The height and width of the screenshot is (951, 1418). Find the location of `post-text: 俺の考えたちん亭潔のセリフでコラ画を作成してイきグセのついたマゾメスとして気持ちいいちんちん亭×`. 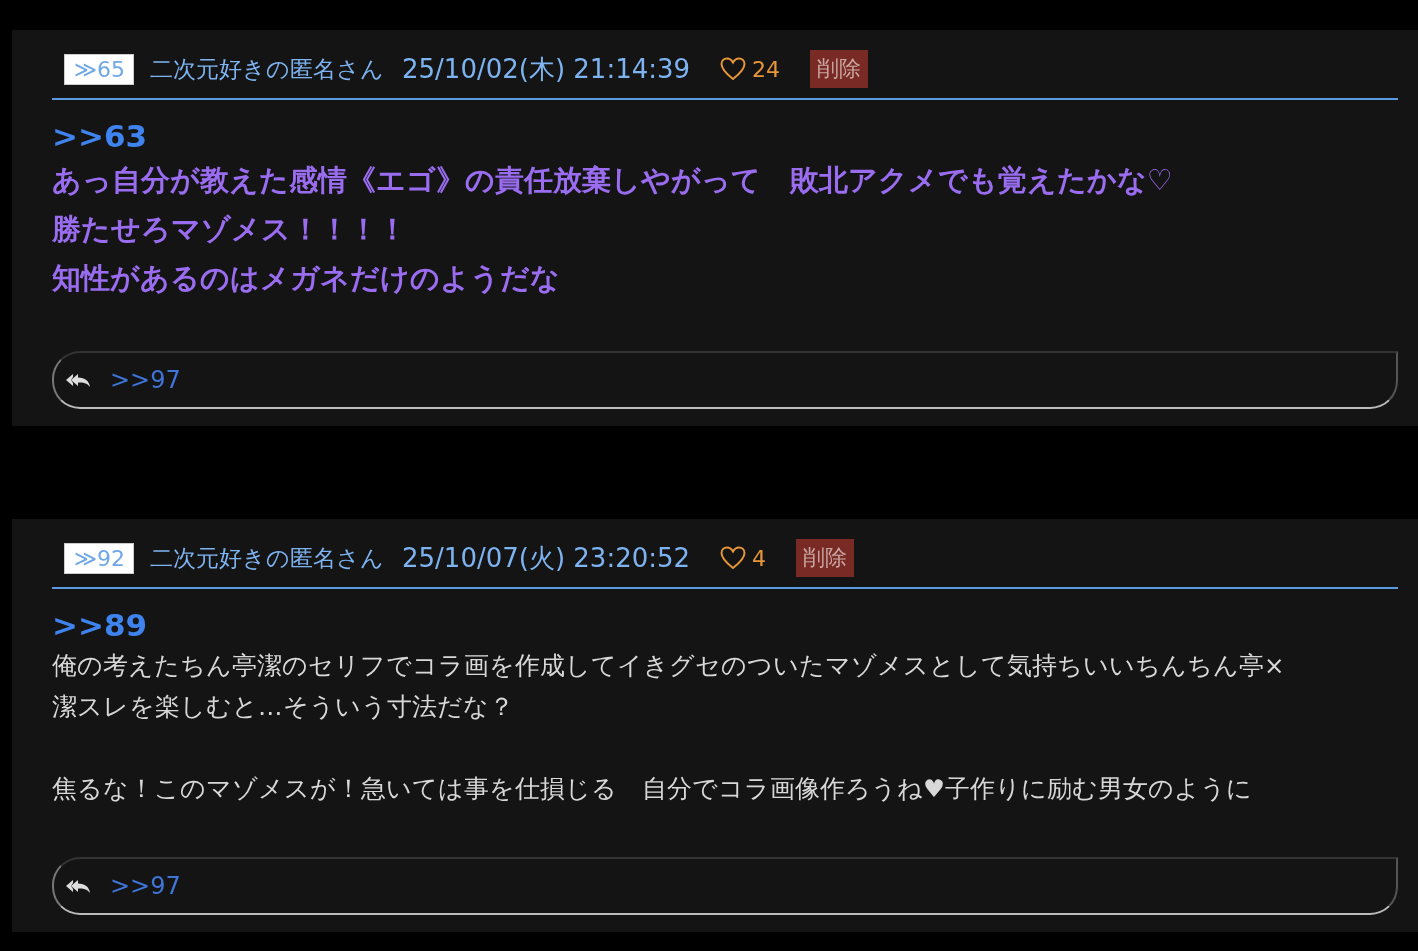

post-text: 俺の考えたちん亭潔のセリフでコラ画を作成してイきグセのついたマゾメスとして気持ちいいちんちん亭× is located at coordinates (669, 666).